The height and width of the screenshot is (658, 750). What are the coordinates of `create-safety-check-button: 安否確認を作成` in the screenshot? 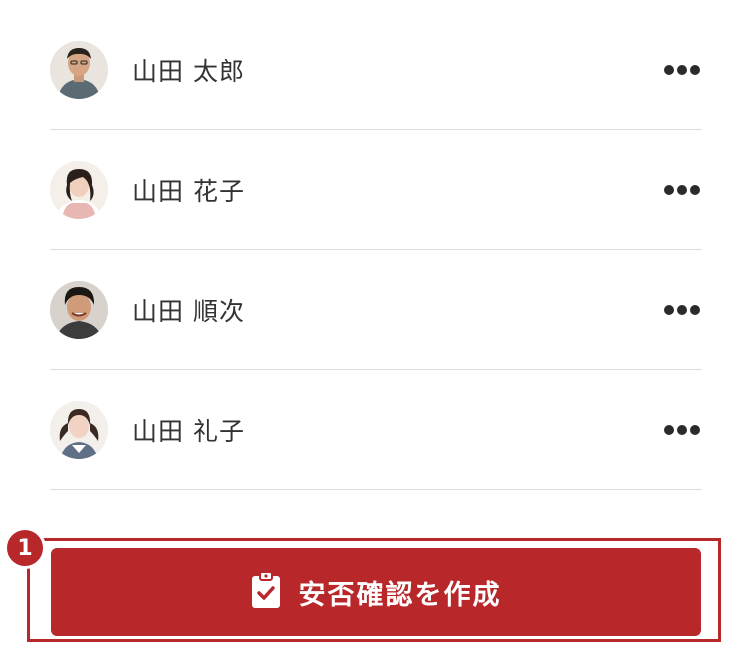 It's located at (376, 592).